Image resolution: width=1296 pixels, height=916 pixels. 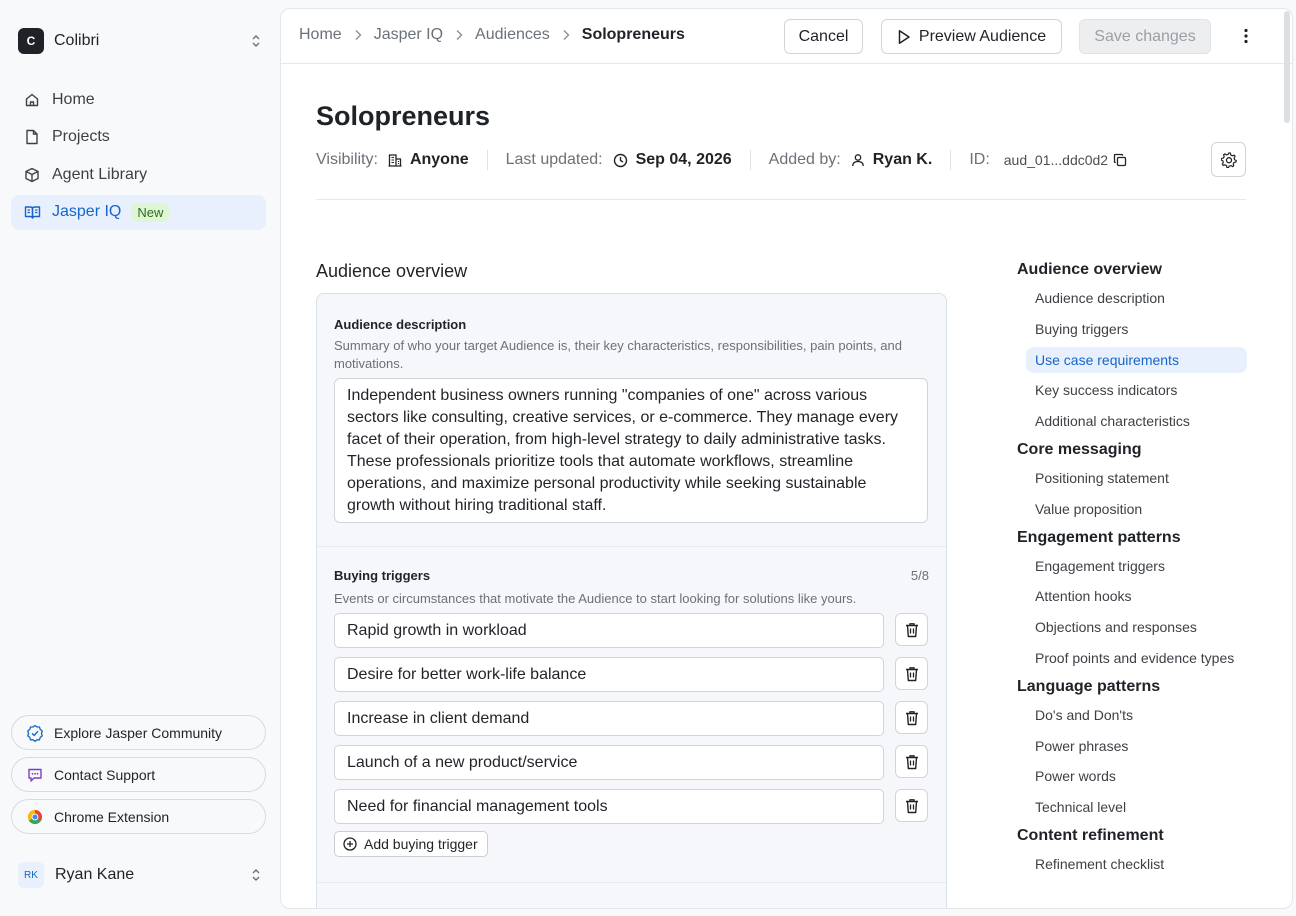 What do you see at coordinates (609, 630) in the screenshot?
I see `buying-trigger-input: Rapid growth in workload` at bounding box center [609, 630].